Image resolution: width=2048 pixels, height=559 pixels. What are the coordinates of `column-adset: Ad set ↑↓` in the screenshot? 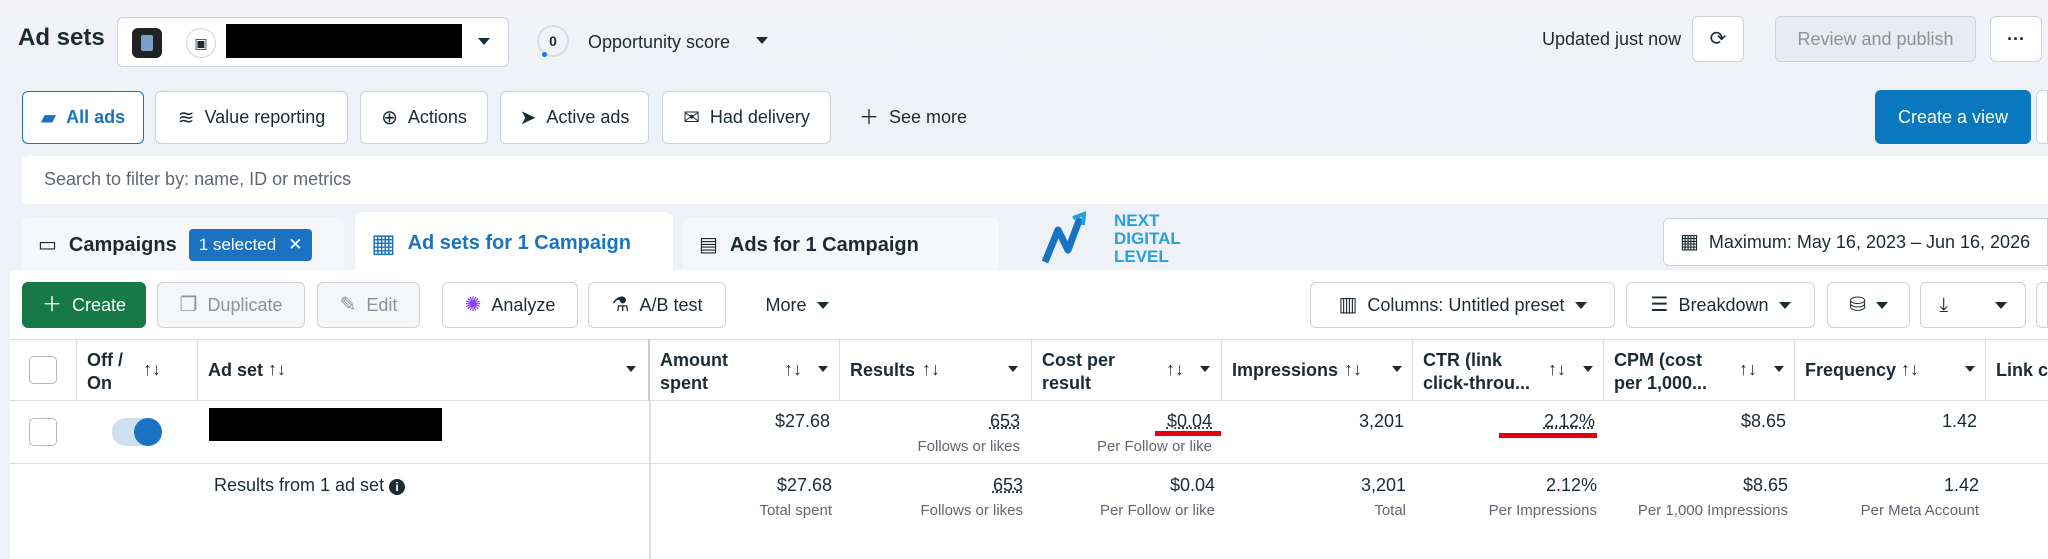 It's located at (424, 370).